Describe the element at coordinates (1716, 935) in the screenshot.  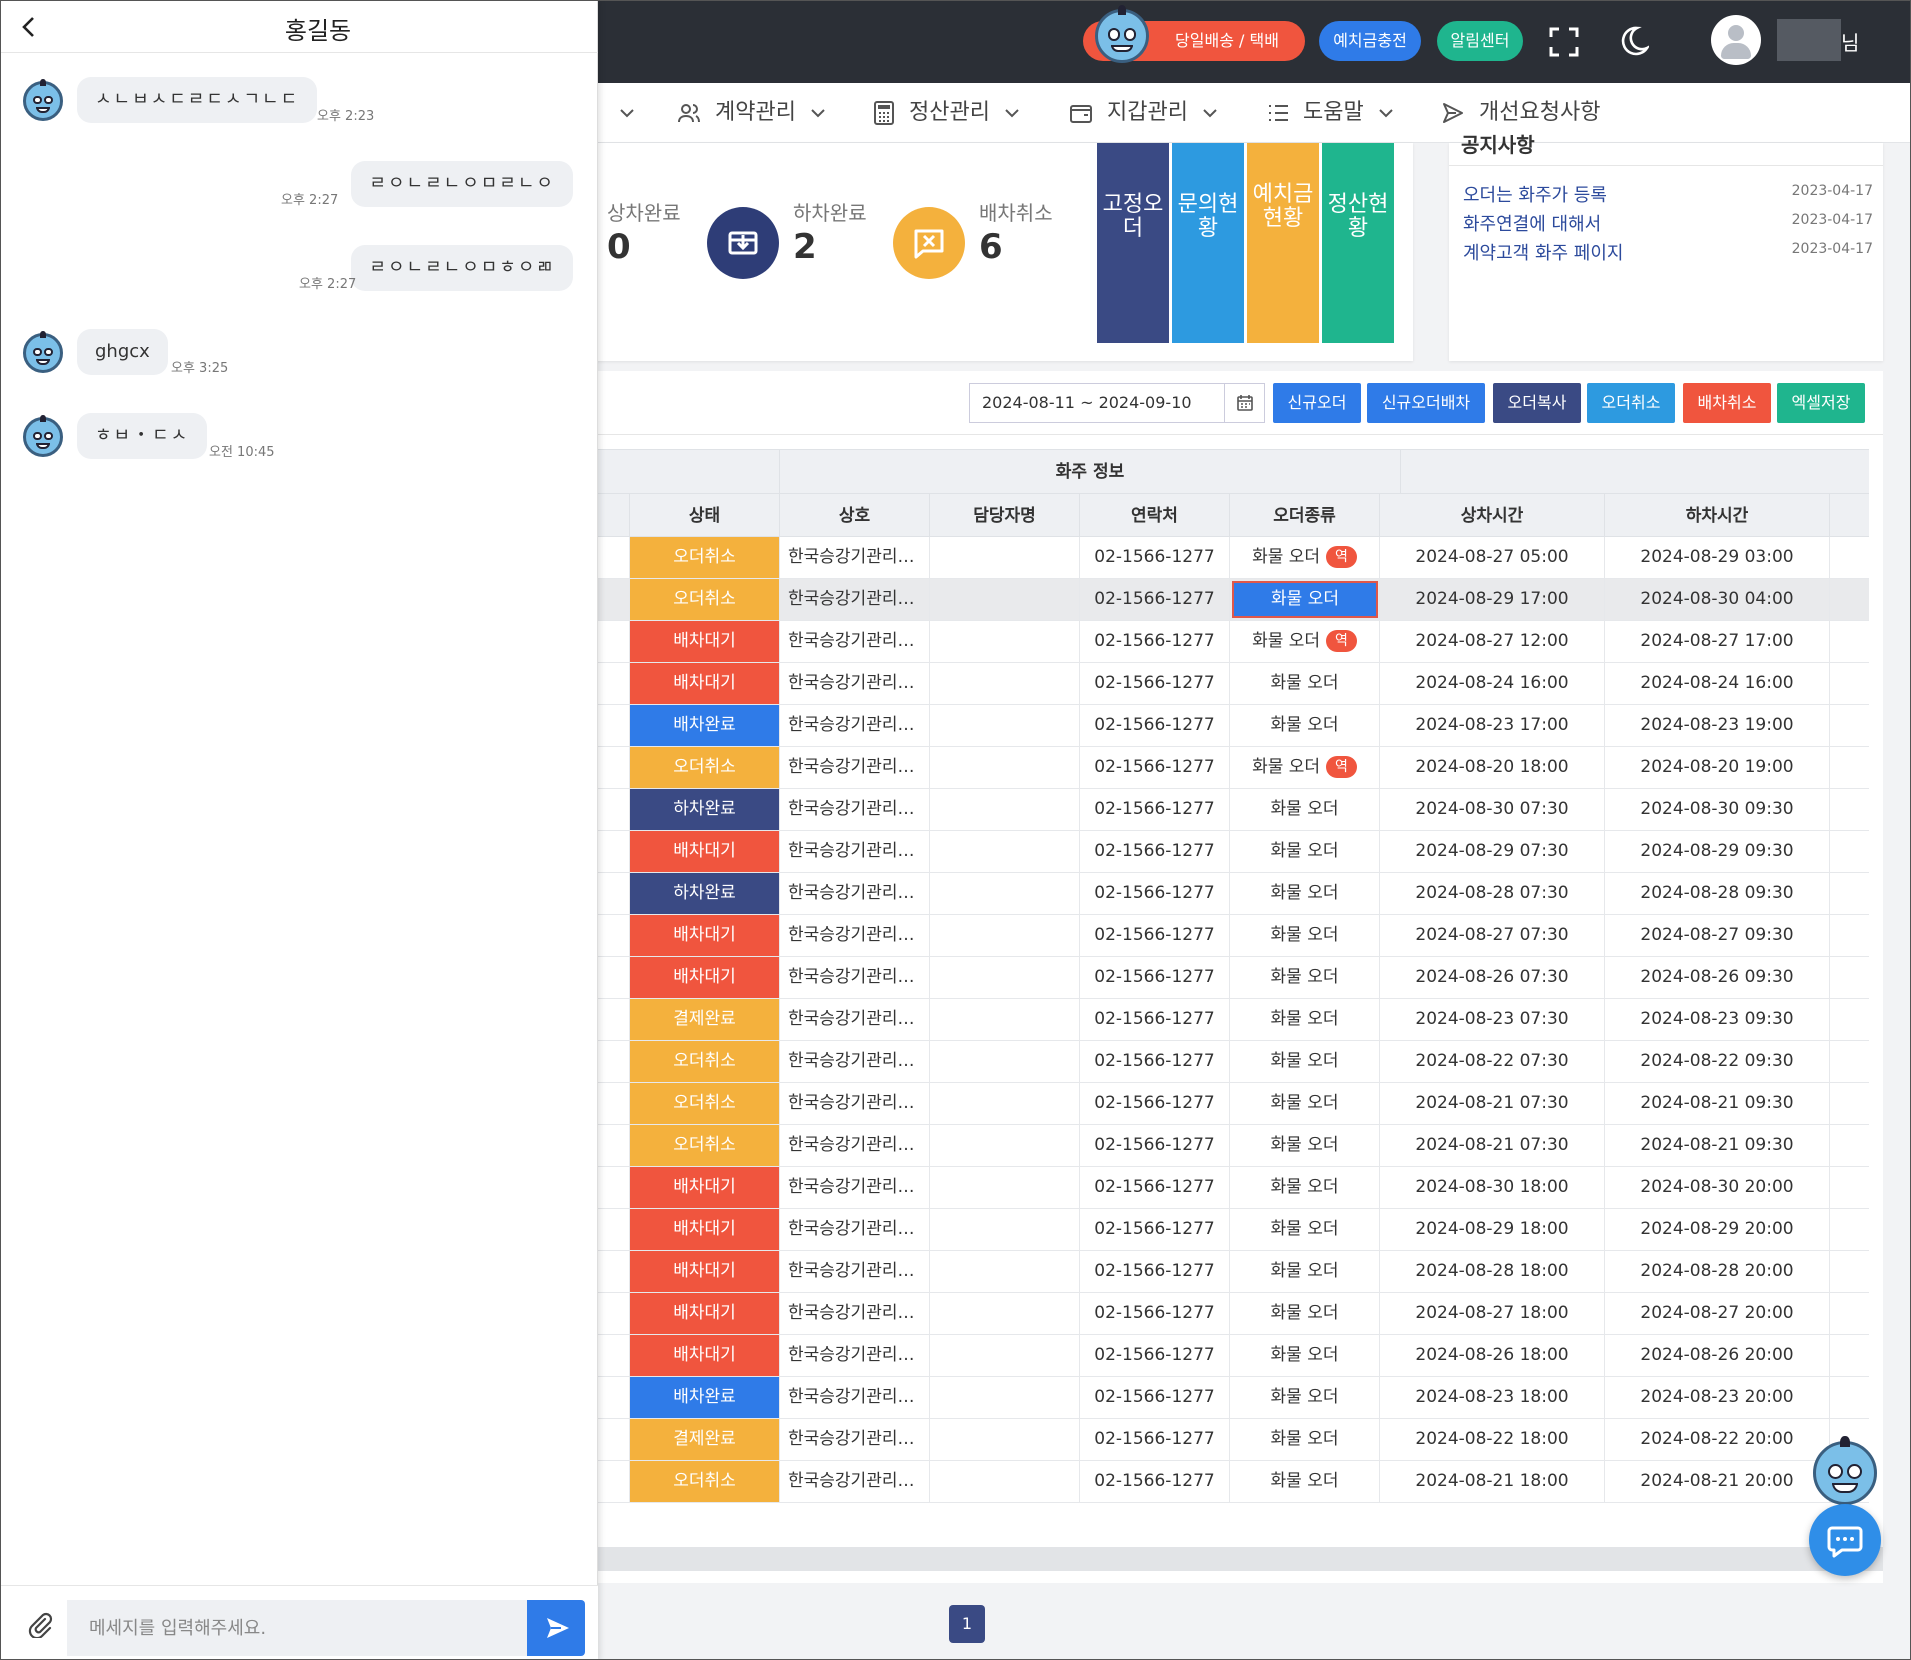
I see `cell-unload: 2024-08-27 09:30` at that location.